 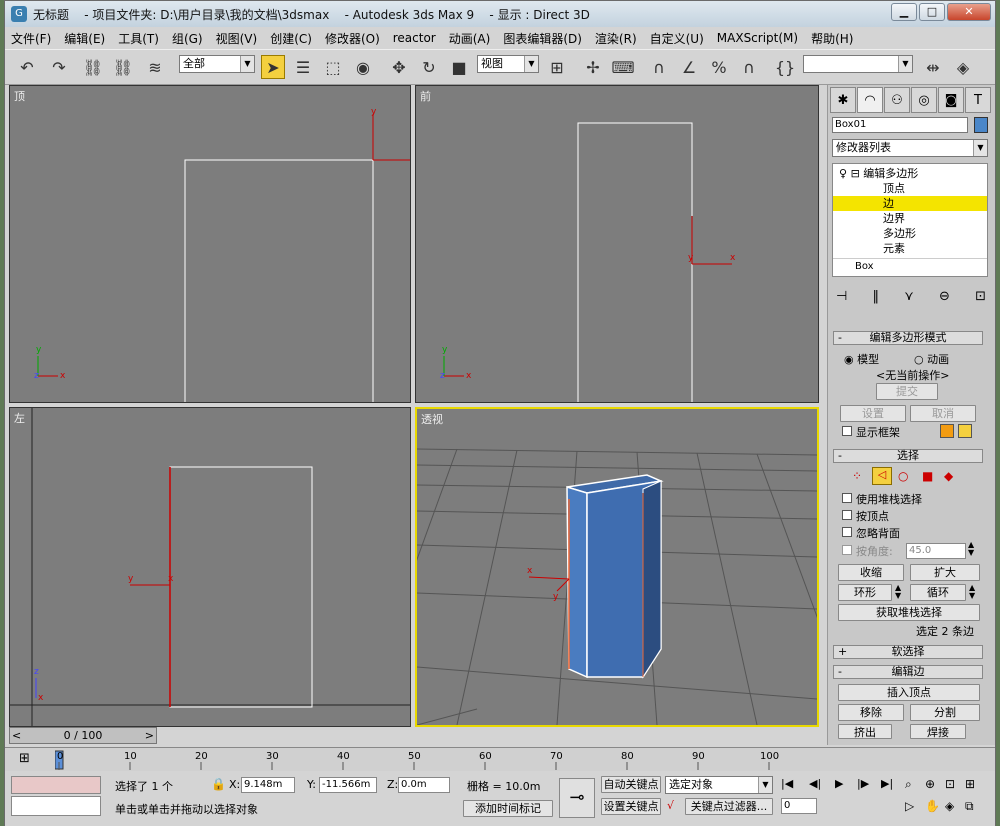 I want to click on menu-maxscript: MAXScript(M), so click(x=757, y=38).